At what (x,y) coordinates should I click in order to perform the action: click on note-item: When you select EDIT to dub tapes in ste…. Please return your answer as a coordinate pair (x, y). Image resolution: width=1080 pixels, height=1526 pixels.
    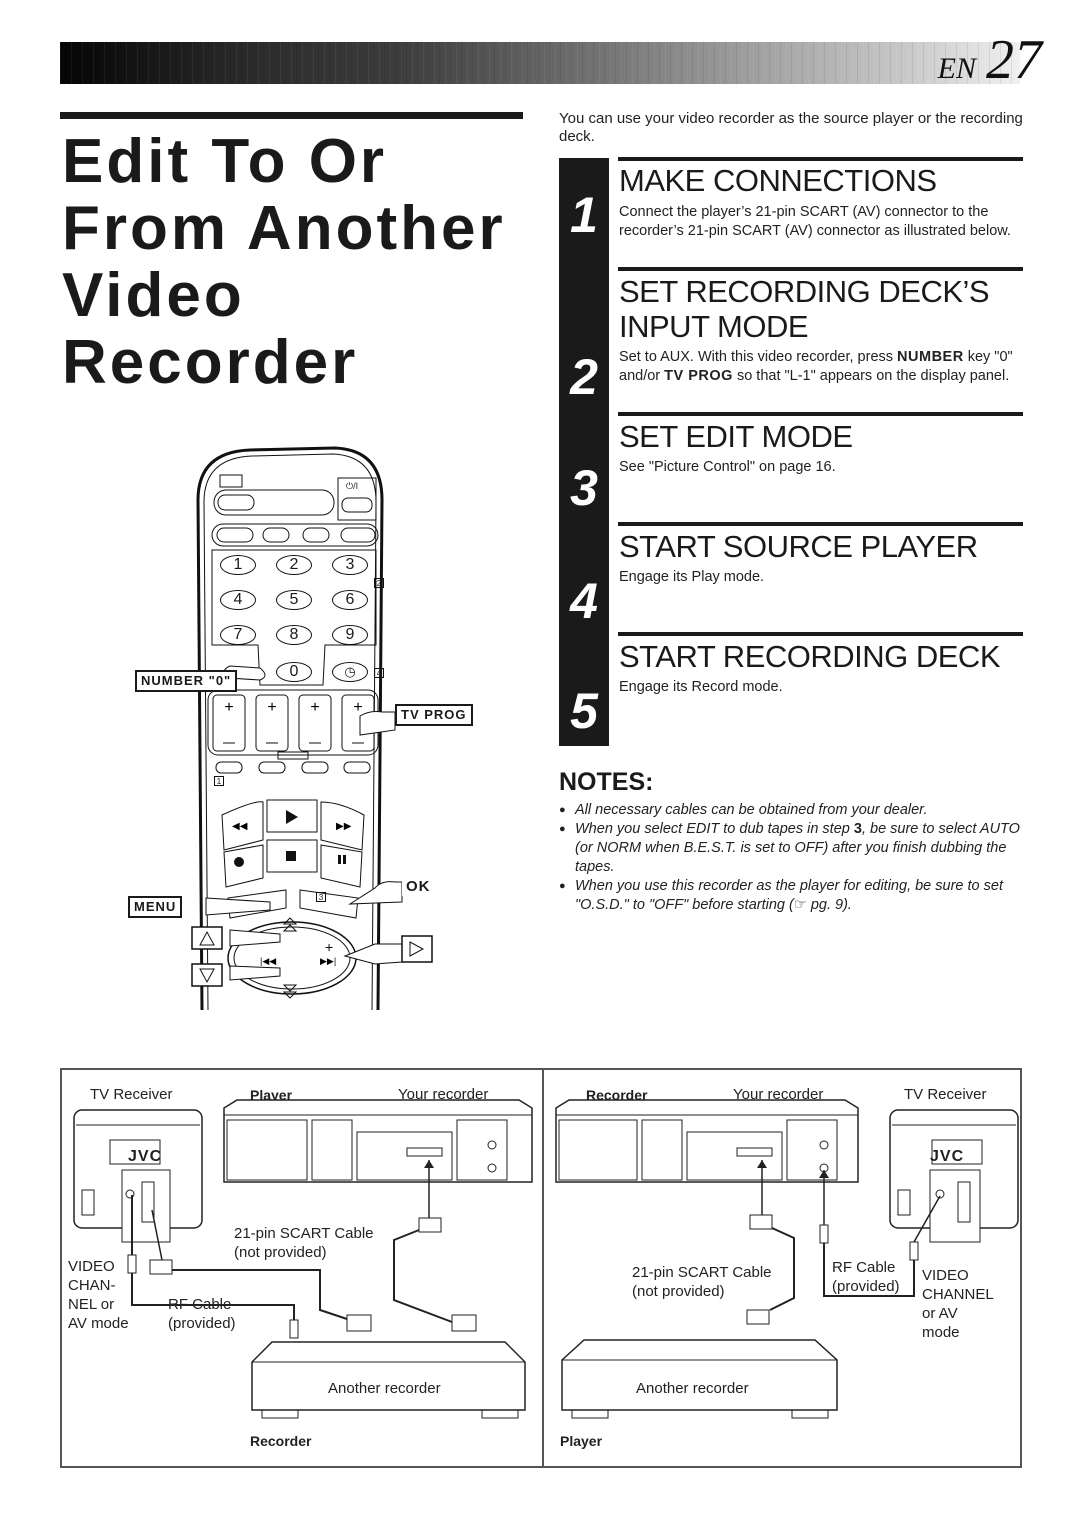
    Looking at the image, I should click on (794, 848).